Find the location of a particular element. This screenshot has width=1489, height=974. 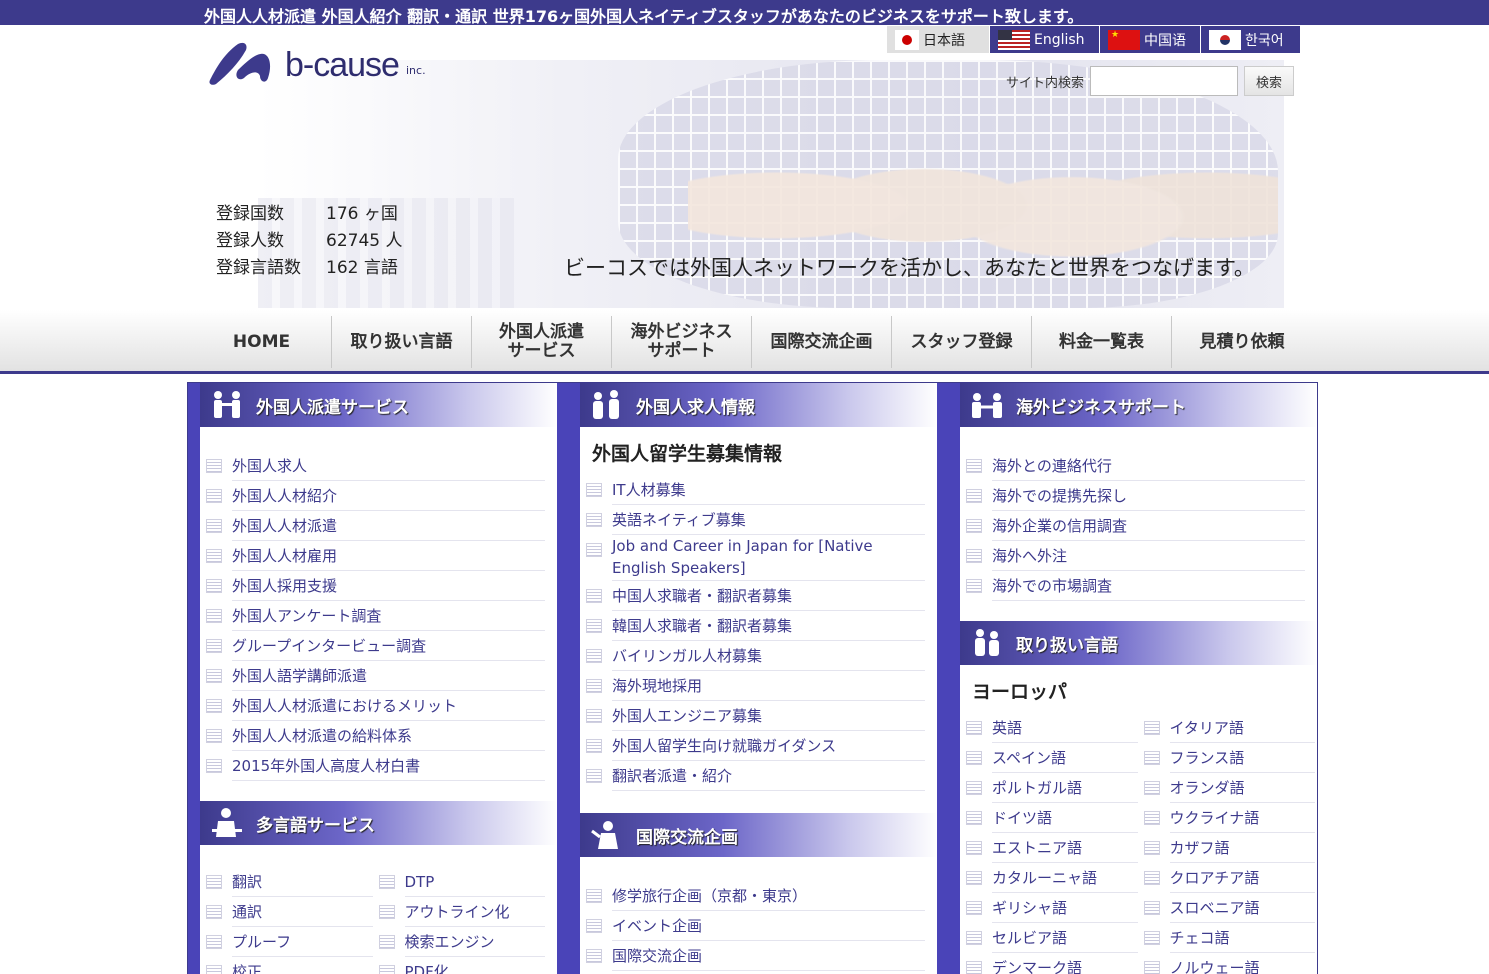

list-item: 検索エンジン is located at coordinates (461, 942).